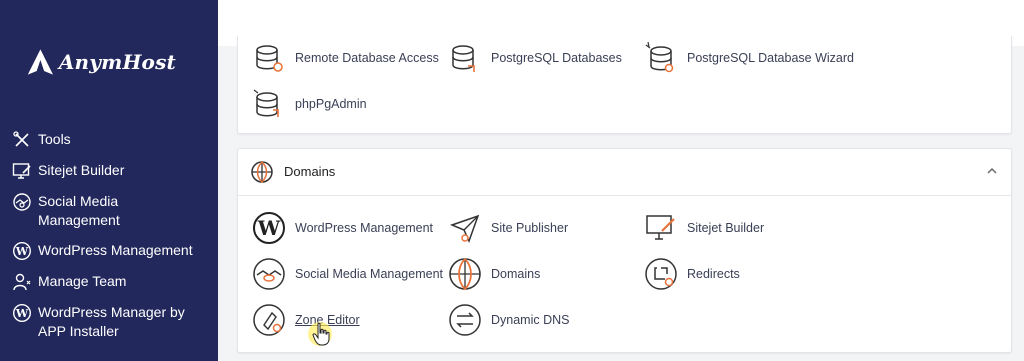 This screenshot has height=361, width=1024. What do you see at coordinates (465, 320) in the screenshot?
I see `dynamic-dns-icon` at bounding box center [465, 320].